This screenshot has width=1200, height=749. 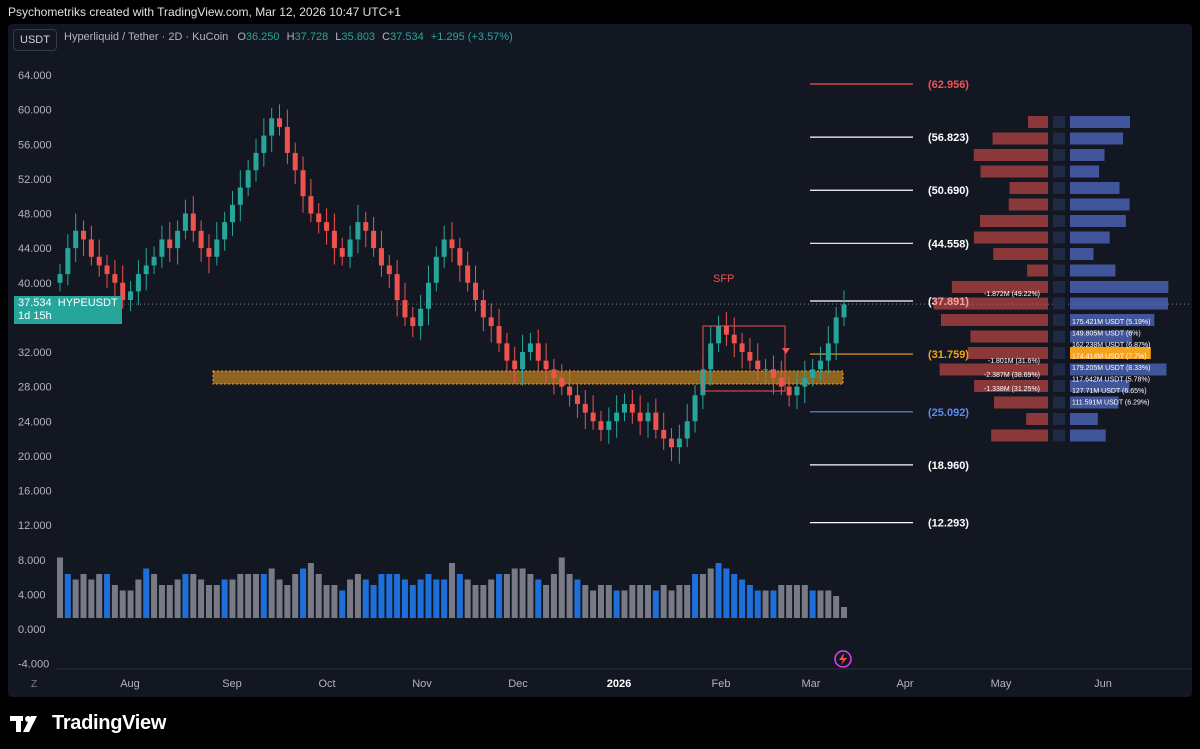 What do you see at coordinates (35, 40) in the screenshot?
I see `symbol-button: USDT` at bounding box center [35, 40].